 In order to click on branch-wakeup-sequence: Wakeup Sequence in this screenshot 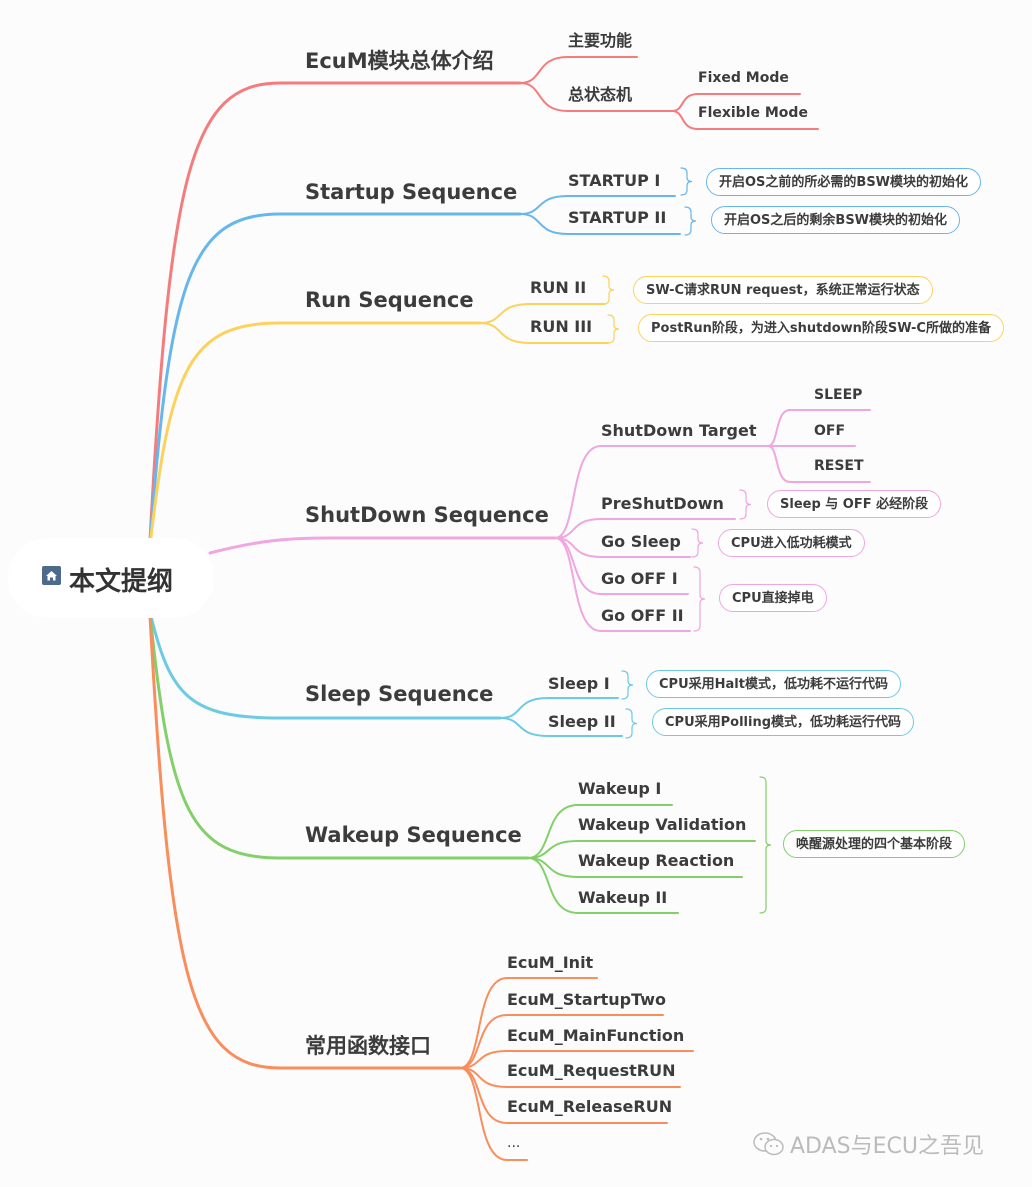, I will do `click(413, 835)`.